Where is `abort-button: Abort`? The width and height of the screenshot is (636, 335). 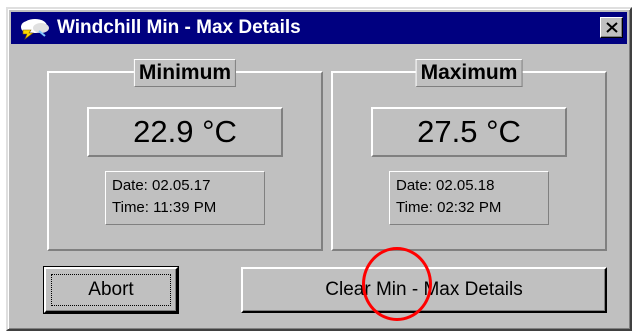
abort-button: Abort is located at coordinates (111, 290).